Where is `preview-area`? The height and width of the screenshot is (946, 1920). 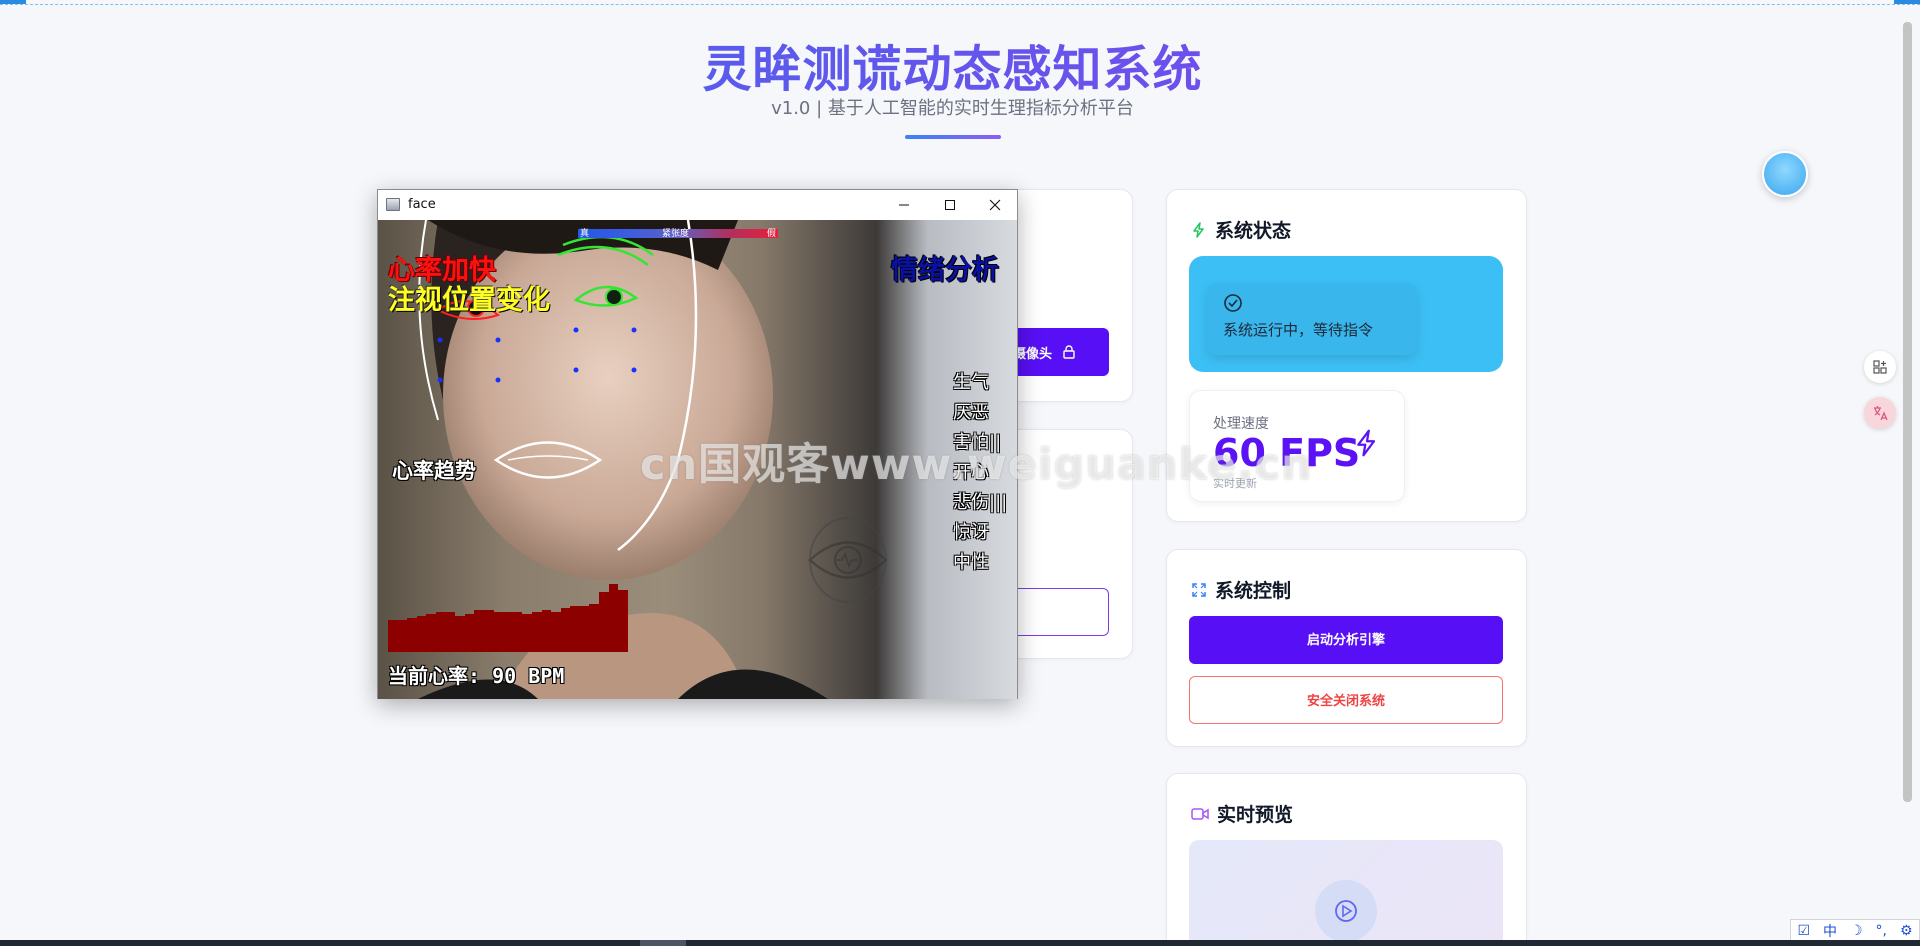 preview-area is located at coordinates (1346, 893).